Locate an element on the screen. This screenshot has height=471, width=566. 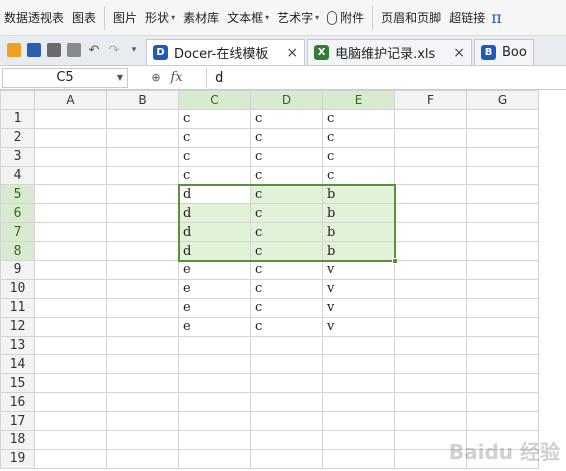
ribbon-item-6: 艺术字 ▾ is located at coordinates (298, 17).